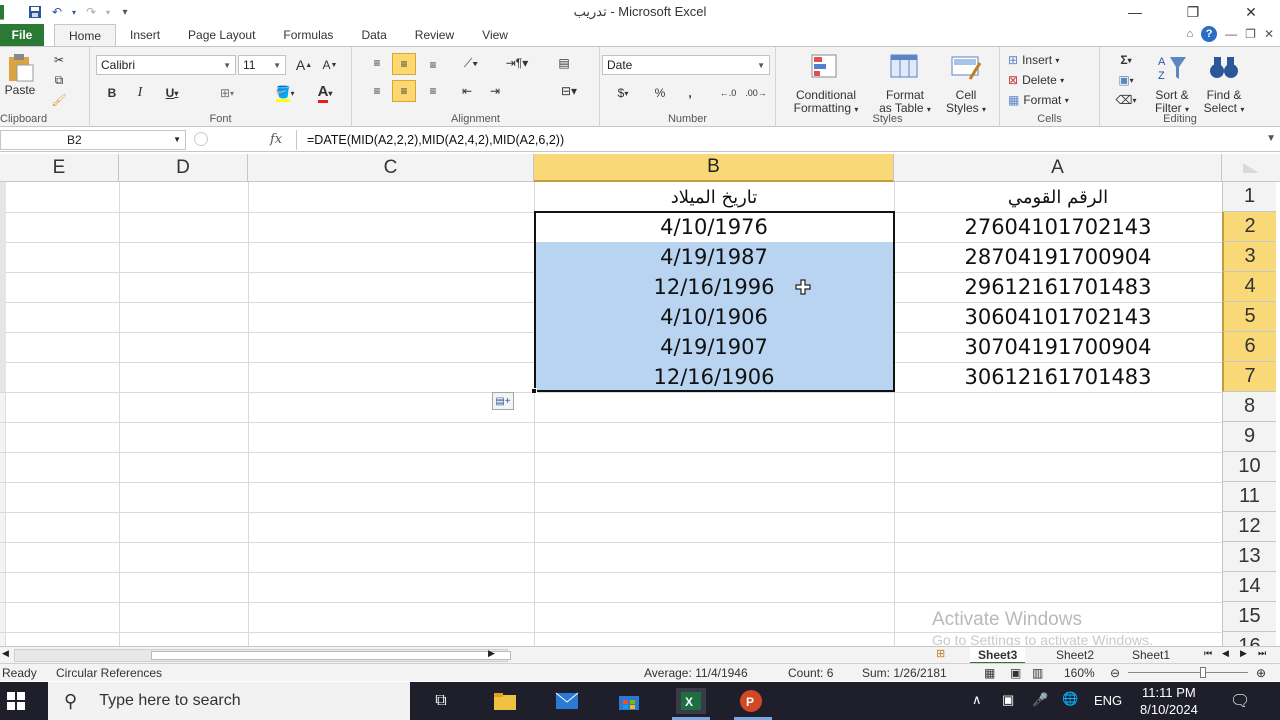 Image resolution: width=1280 pixels, height=720 pixels. What do you see at coordinates (1079, 673) in the screenshot?
I see `zoom-level: 160%` at bounding box center [1079, 673].